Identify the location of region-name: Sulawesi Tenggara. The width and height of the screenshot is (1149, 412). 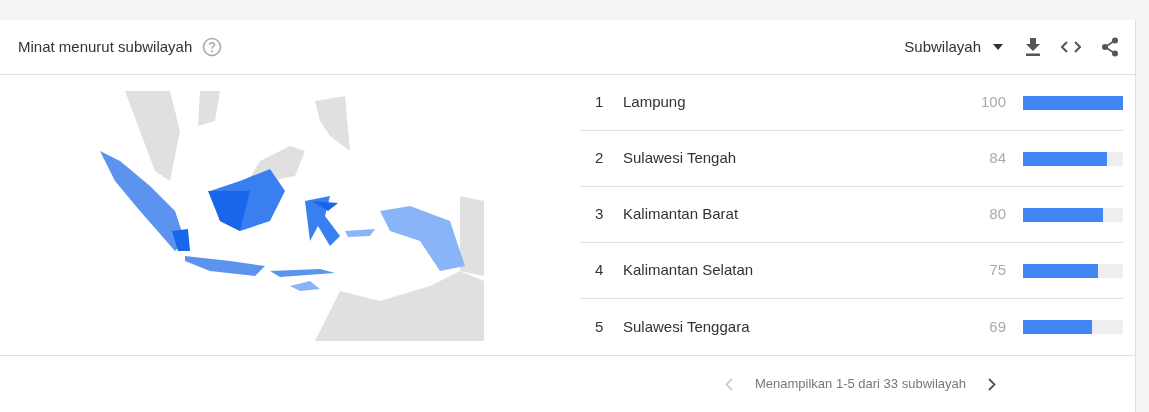
(687, 326).